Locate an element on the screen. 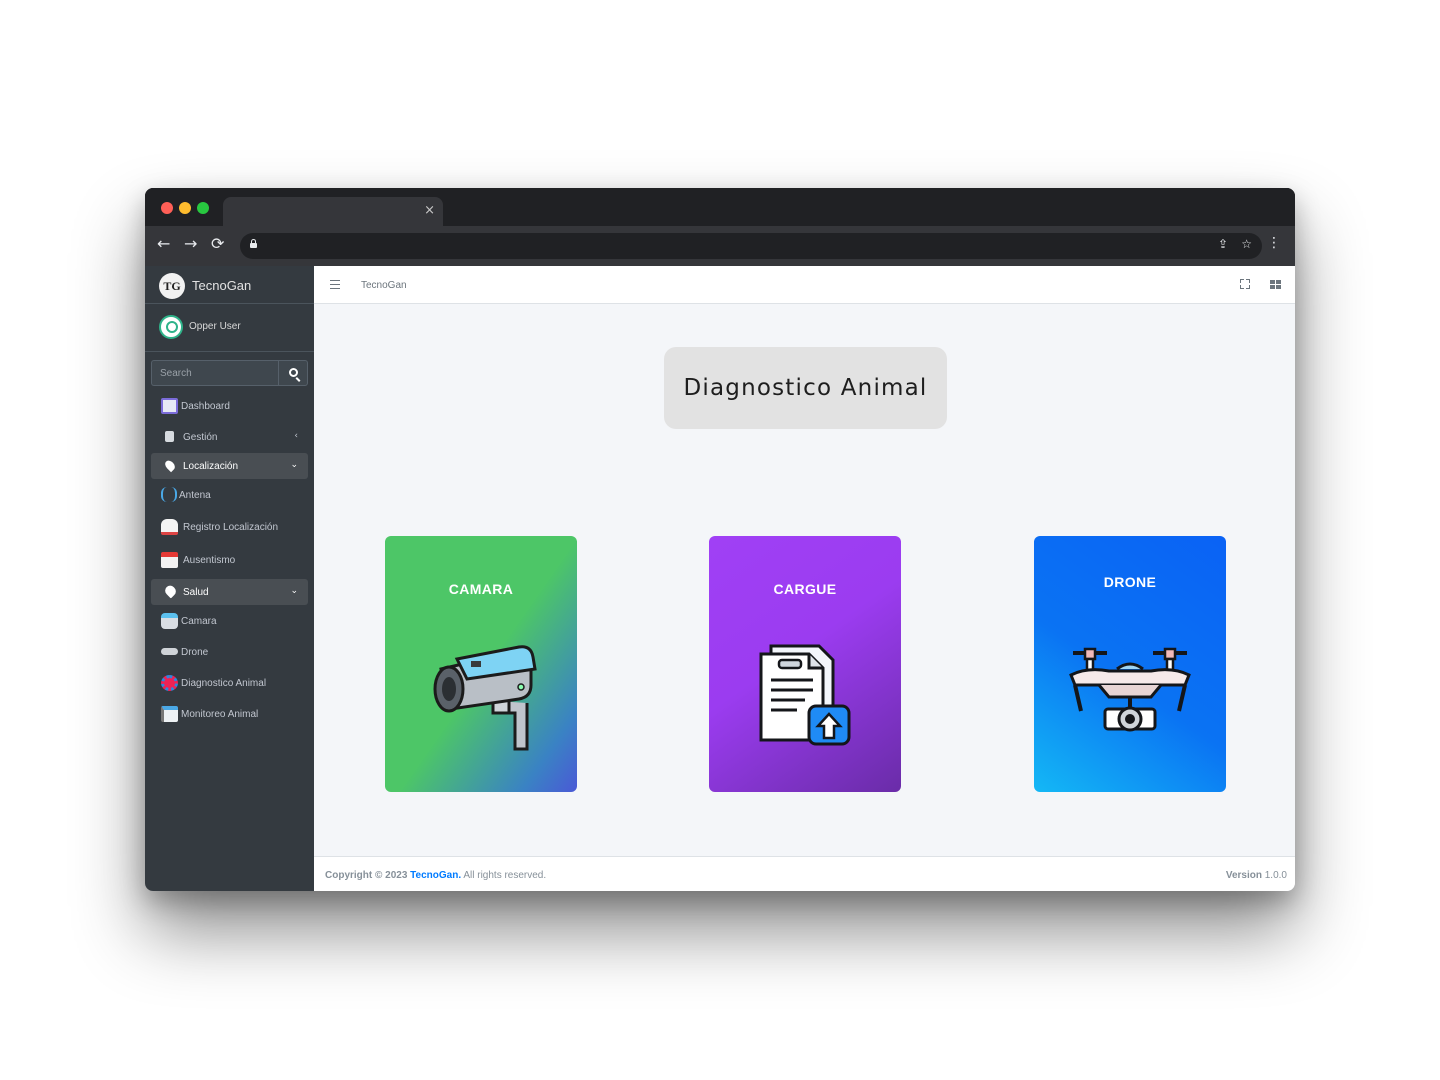 Image resolution: width=1440 pixels, height=1080 pixels. cow-location-icon is located at coordinates (169, 527).